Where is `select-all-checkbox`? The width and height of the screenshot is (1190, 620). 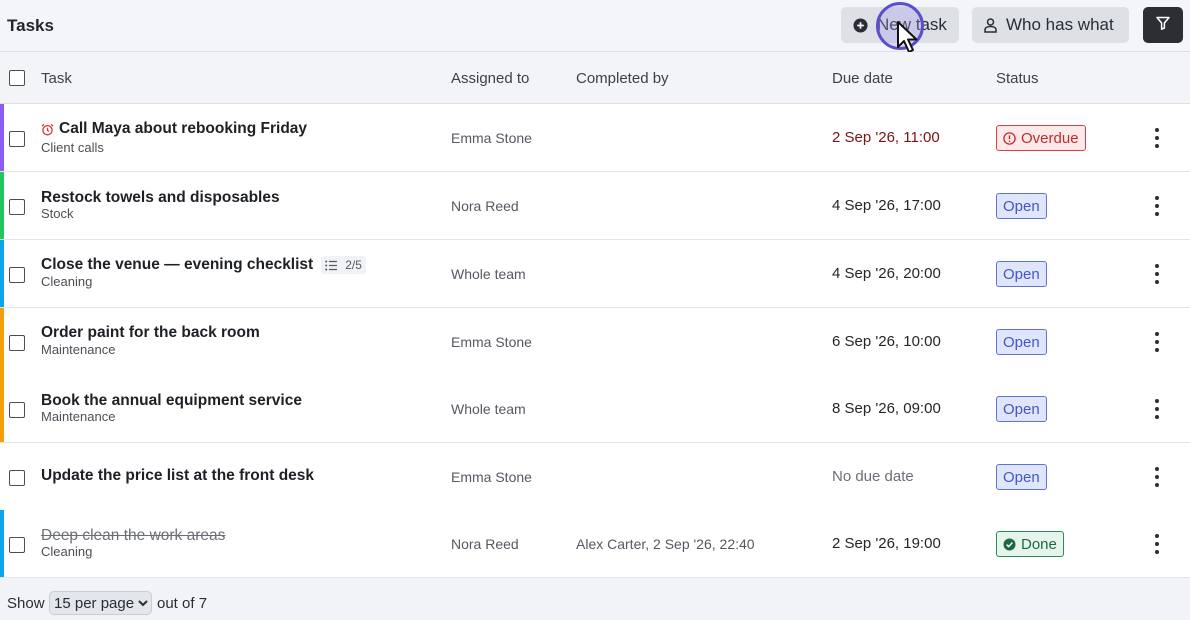 select-all-checkbox is located at coordinates (17, 78).